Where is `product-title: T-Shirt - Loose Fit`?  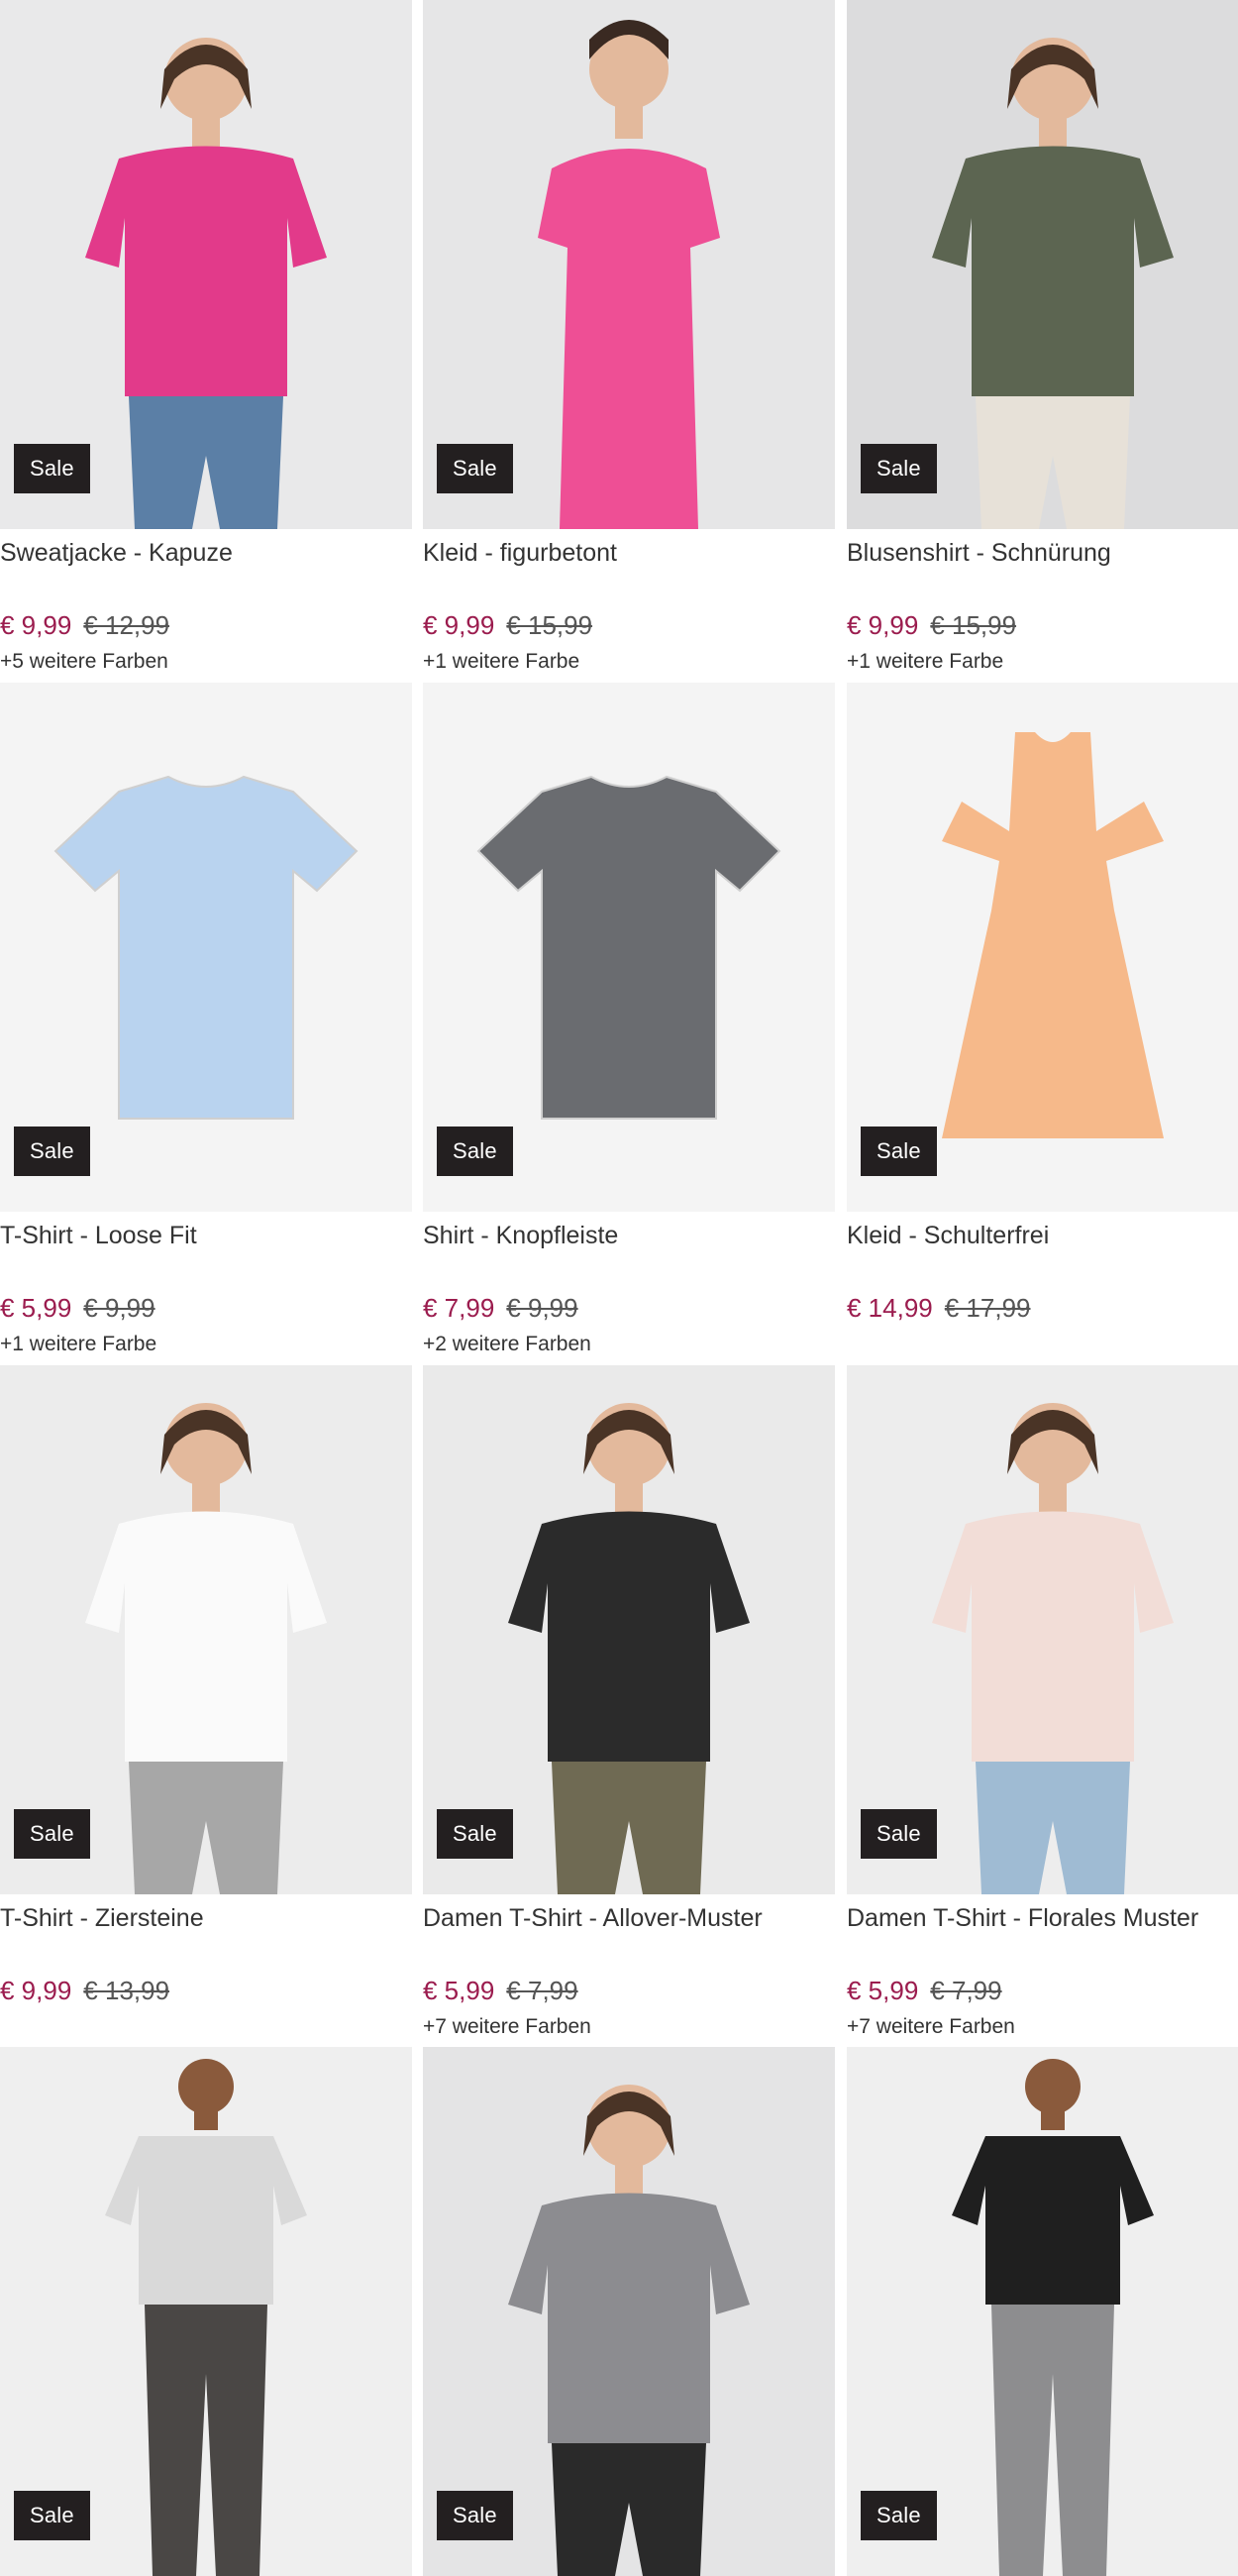 product-title: T-Shirt - Loose Fit is located at coordinates (98, 1236).